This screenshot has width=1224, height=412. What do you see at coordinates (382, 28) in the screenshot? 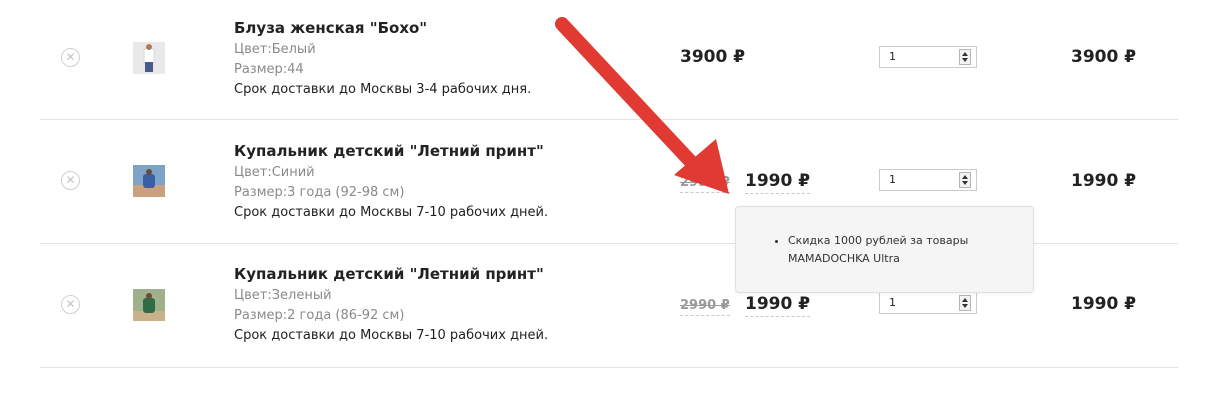
I see `product-name: Блуза женская "Бохо"` at bounding box center [382, 28].